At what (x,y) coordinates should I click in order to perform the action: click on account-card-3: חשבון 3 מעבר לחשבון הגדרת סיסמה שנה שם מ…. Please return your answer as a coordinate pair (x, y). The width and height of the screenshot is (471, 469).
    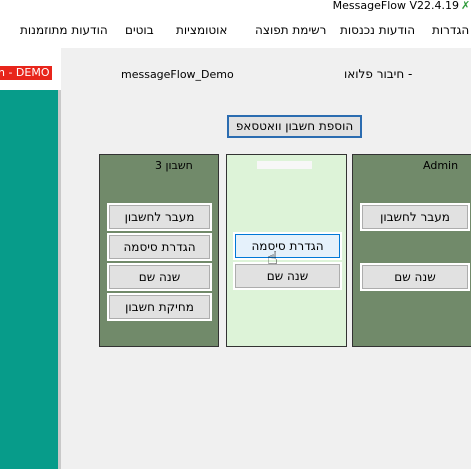
    Looking at the image, I should click on (159, 250).